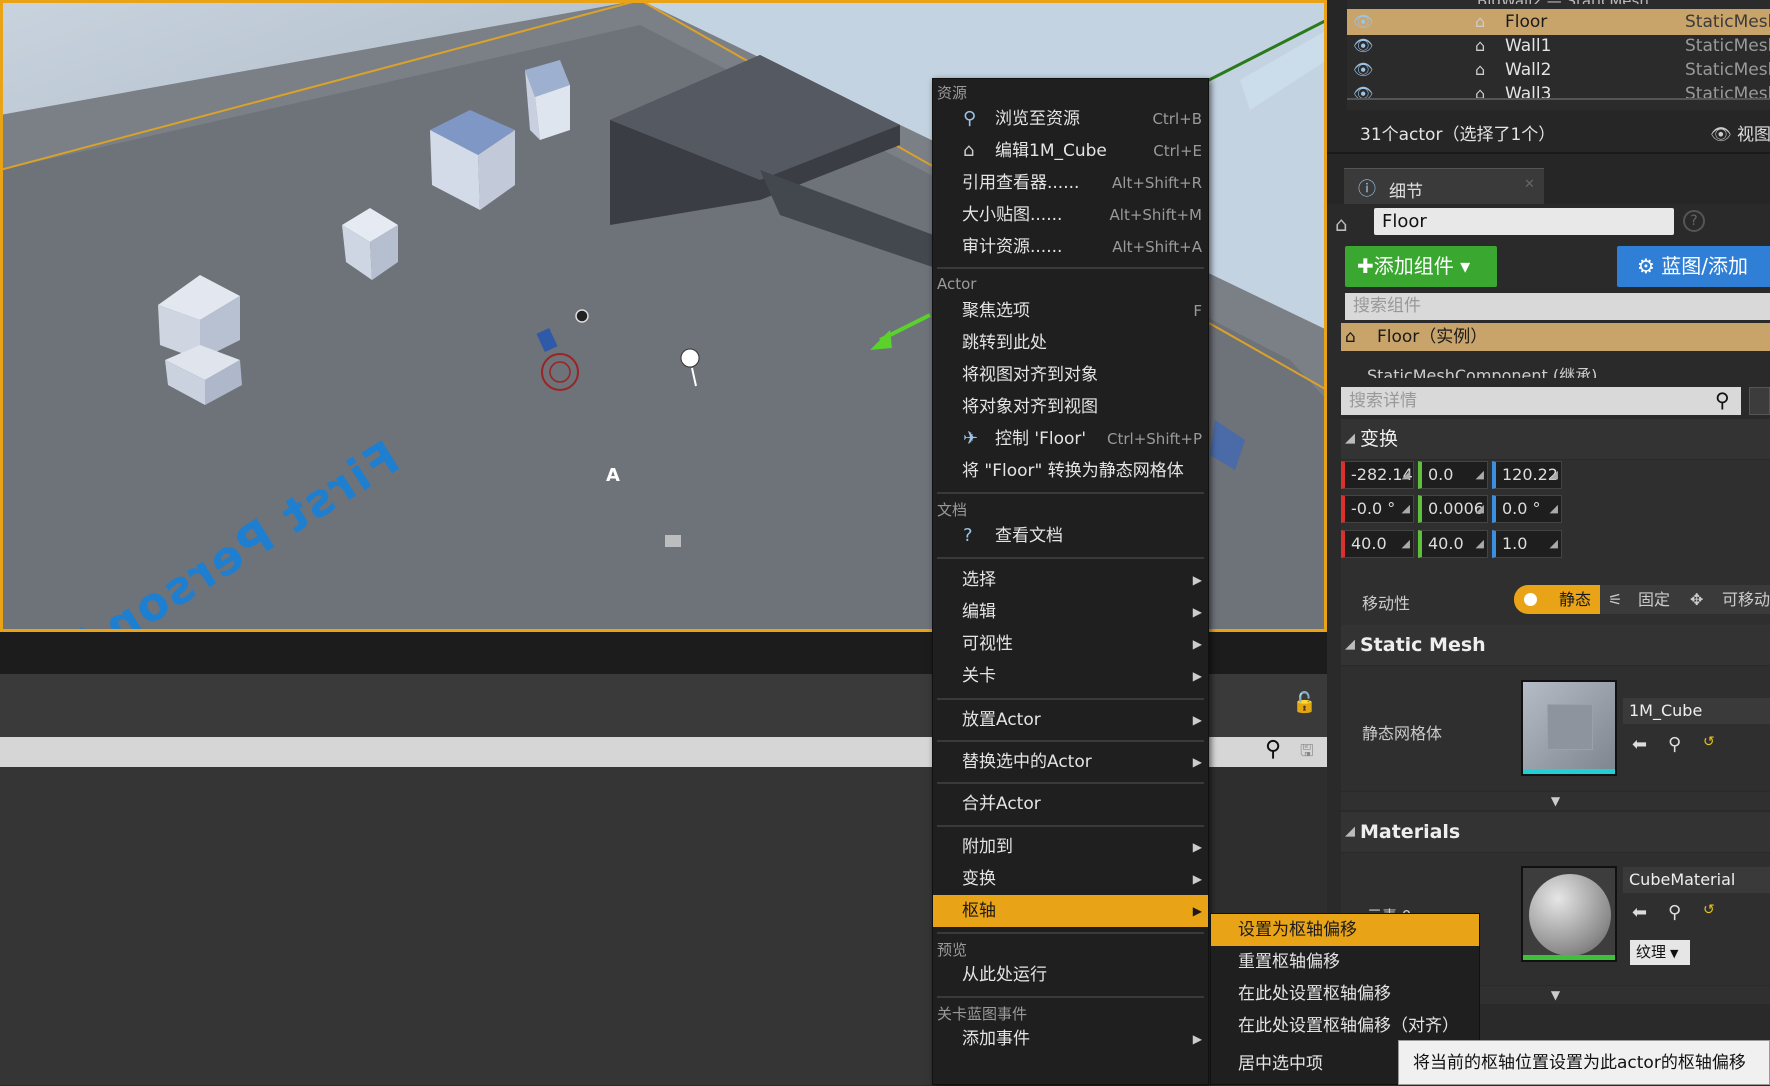  Describe the element at coordinates (467, 752) in the screenshot. I see `content-search-input` at that location.